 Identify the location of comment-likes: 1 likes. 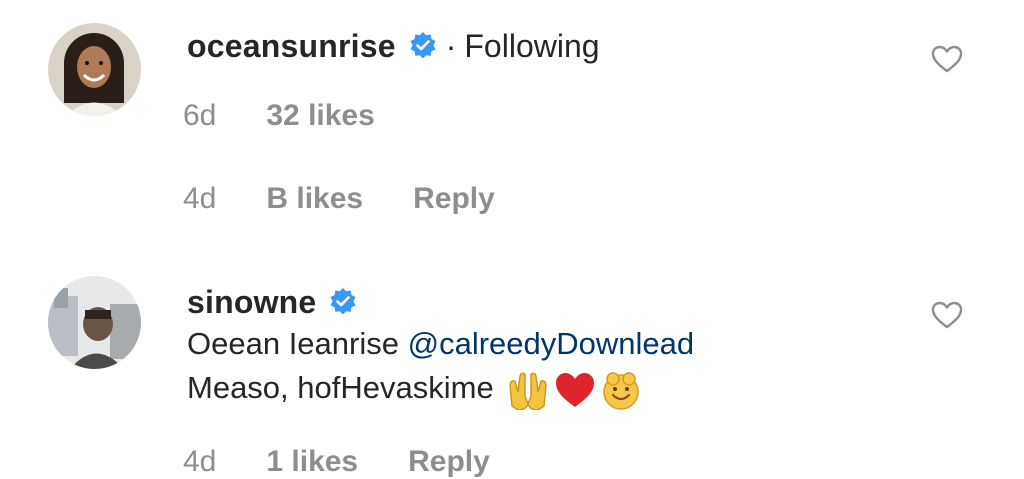
(312, 462).